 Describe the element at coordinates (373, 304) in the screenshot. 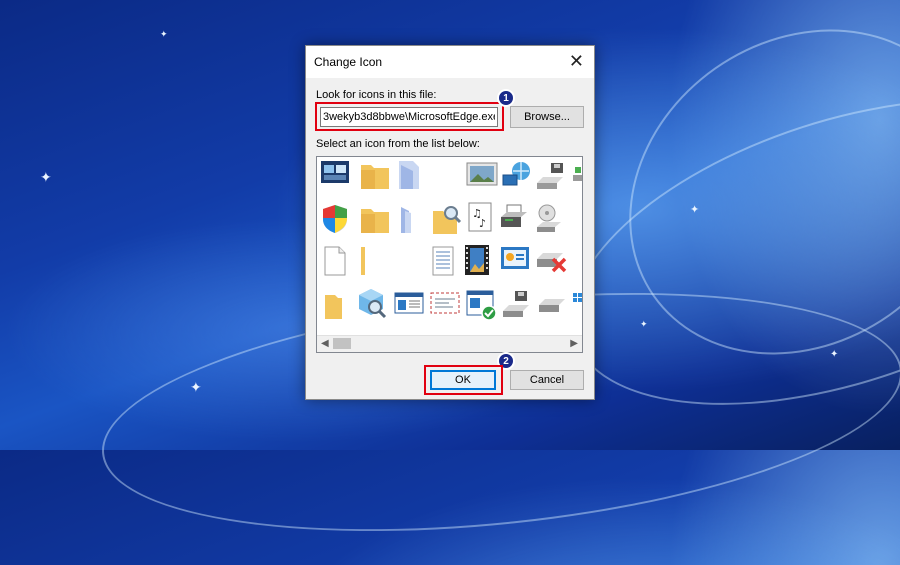

I see `cube-search-icon` at that location.